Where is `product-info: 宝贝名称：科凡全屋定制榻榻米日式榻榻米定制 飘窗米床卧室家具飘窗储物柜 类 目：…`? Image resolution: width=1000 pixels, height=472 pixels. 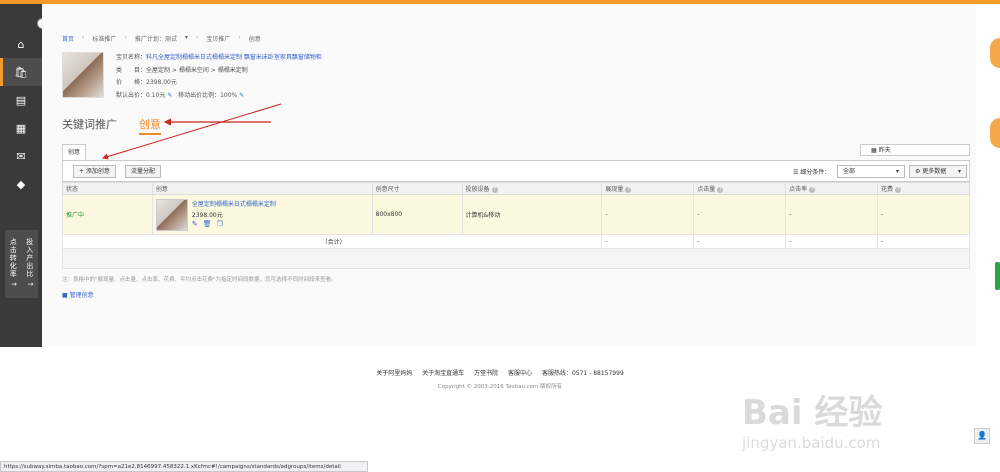 product-info: 宝贝名称：科凡全屋定制榻榻米日式榻榻米定制 飘窗米床卧室家具飘窗储物柜 类 目：… is located at coordinates (266, 77).